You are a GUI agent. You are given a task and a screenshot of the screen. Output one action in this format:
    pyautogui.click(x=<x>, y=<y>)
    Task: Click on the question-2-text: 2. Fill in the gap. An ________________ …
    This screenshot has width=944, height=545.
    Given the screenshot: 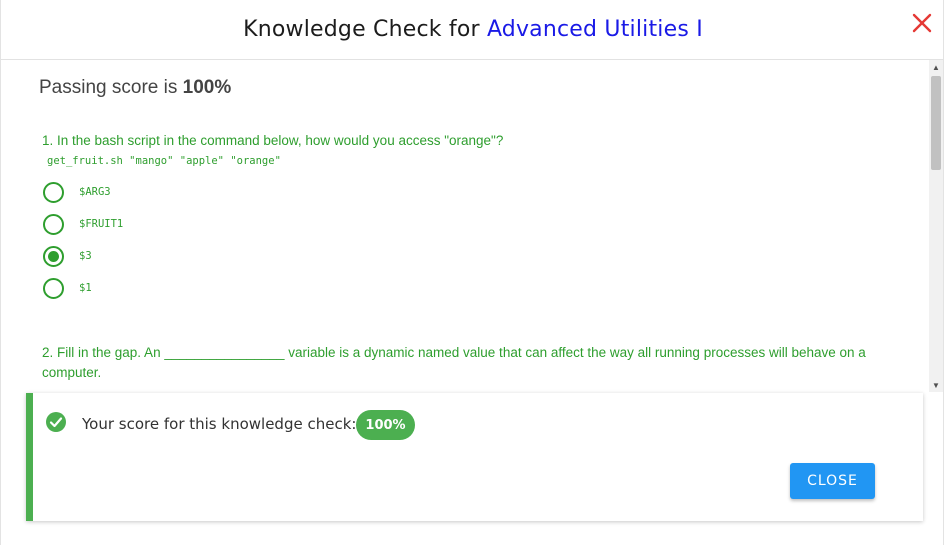 What is the action you would take?
    pyautogui.click(x=454, y=362)
    